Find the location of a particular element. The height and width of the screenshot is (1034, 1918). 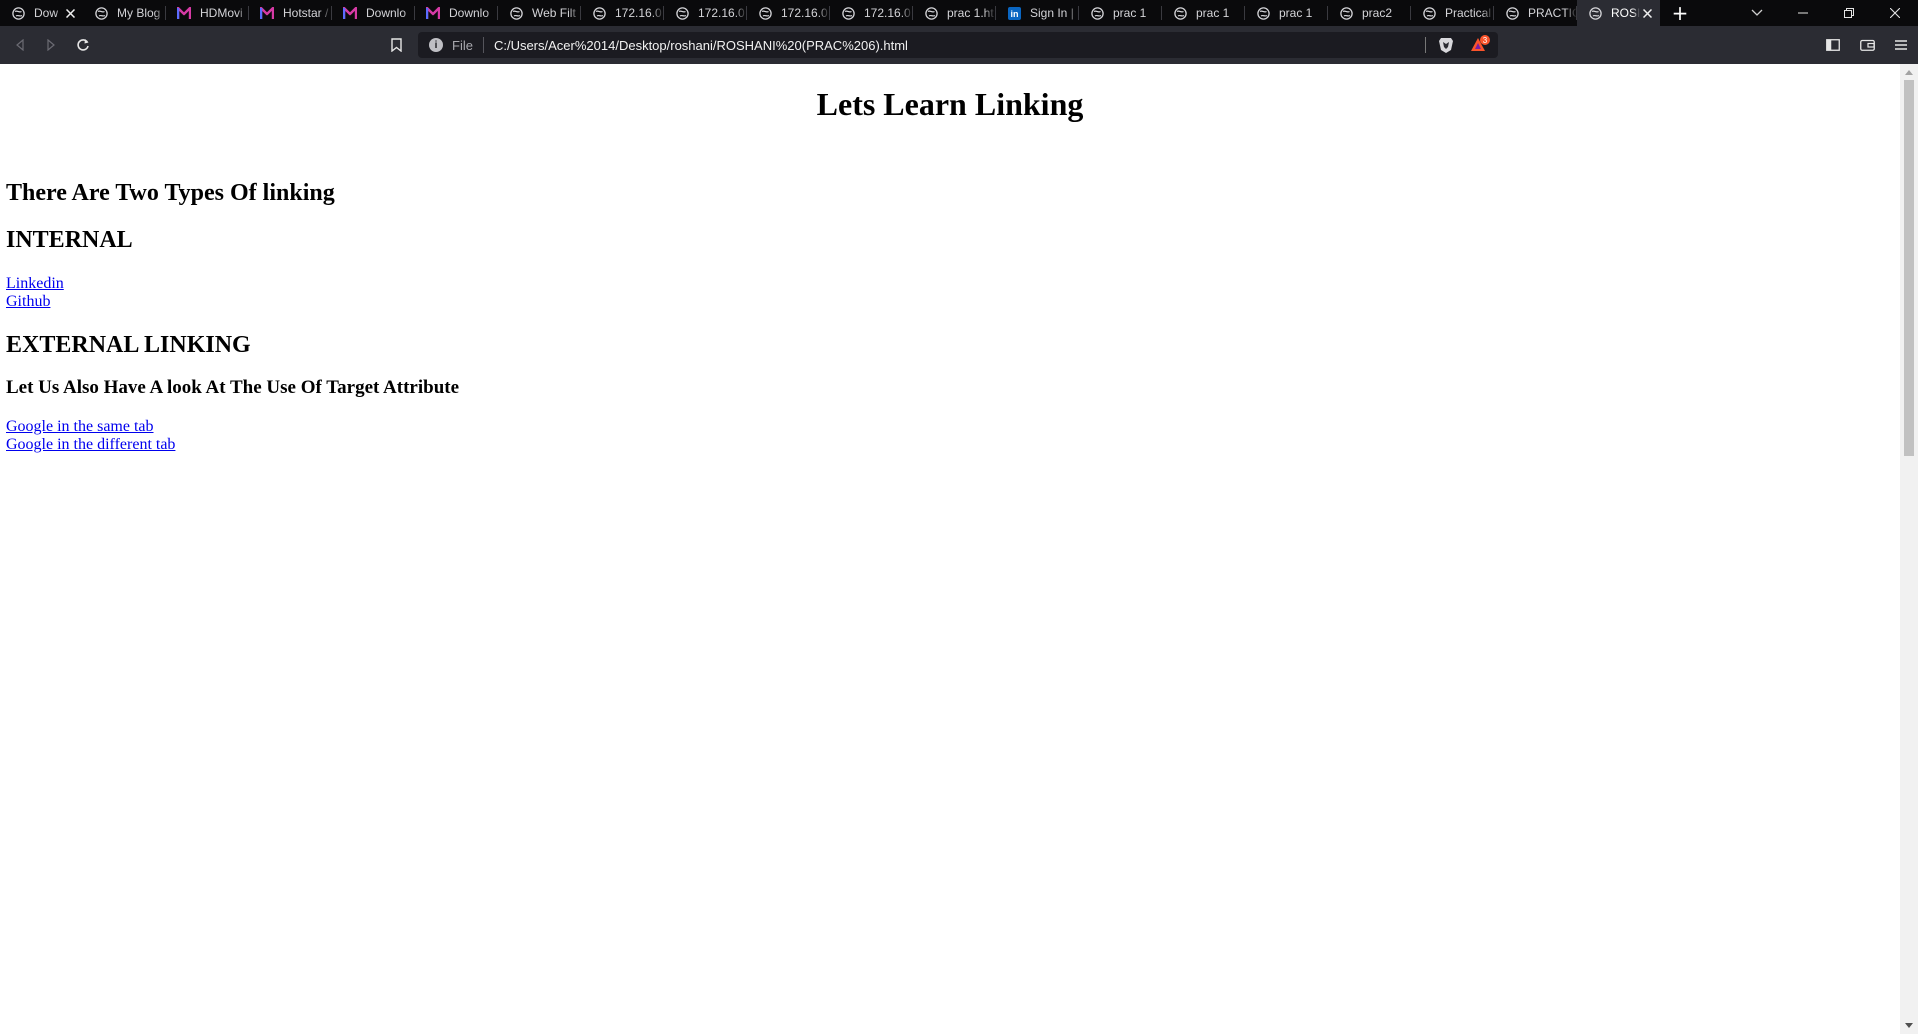

tab-10: 172.16.0 is located at coordinates (788, 13).